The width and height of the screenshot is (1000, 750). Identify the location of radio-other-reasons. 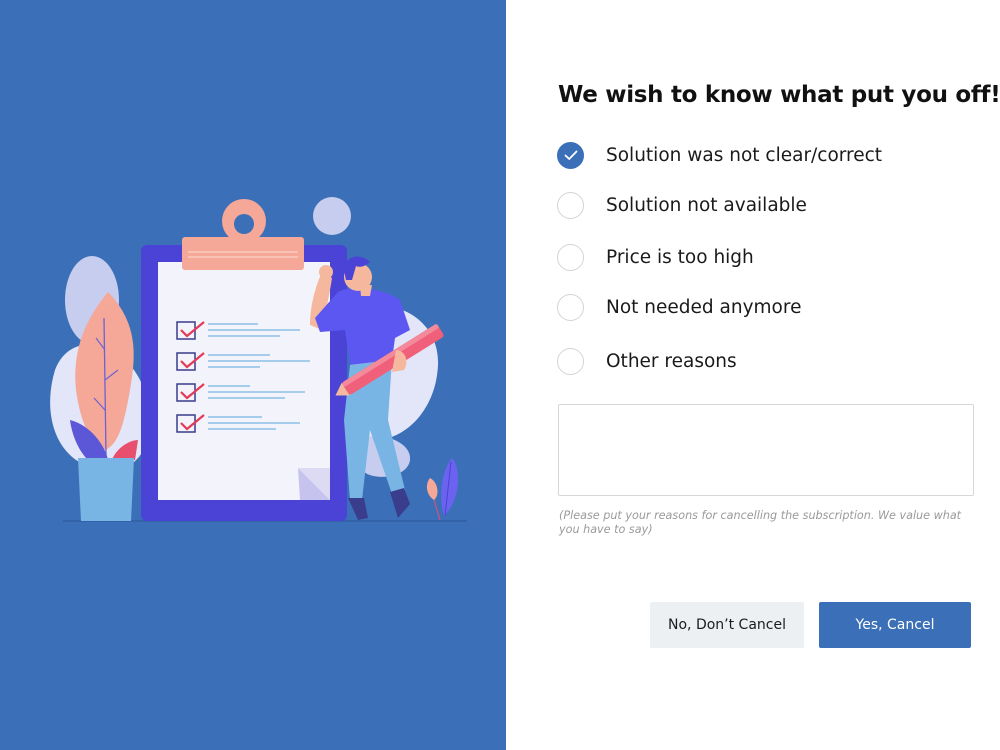
(570, 361).